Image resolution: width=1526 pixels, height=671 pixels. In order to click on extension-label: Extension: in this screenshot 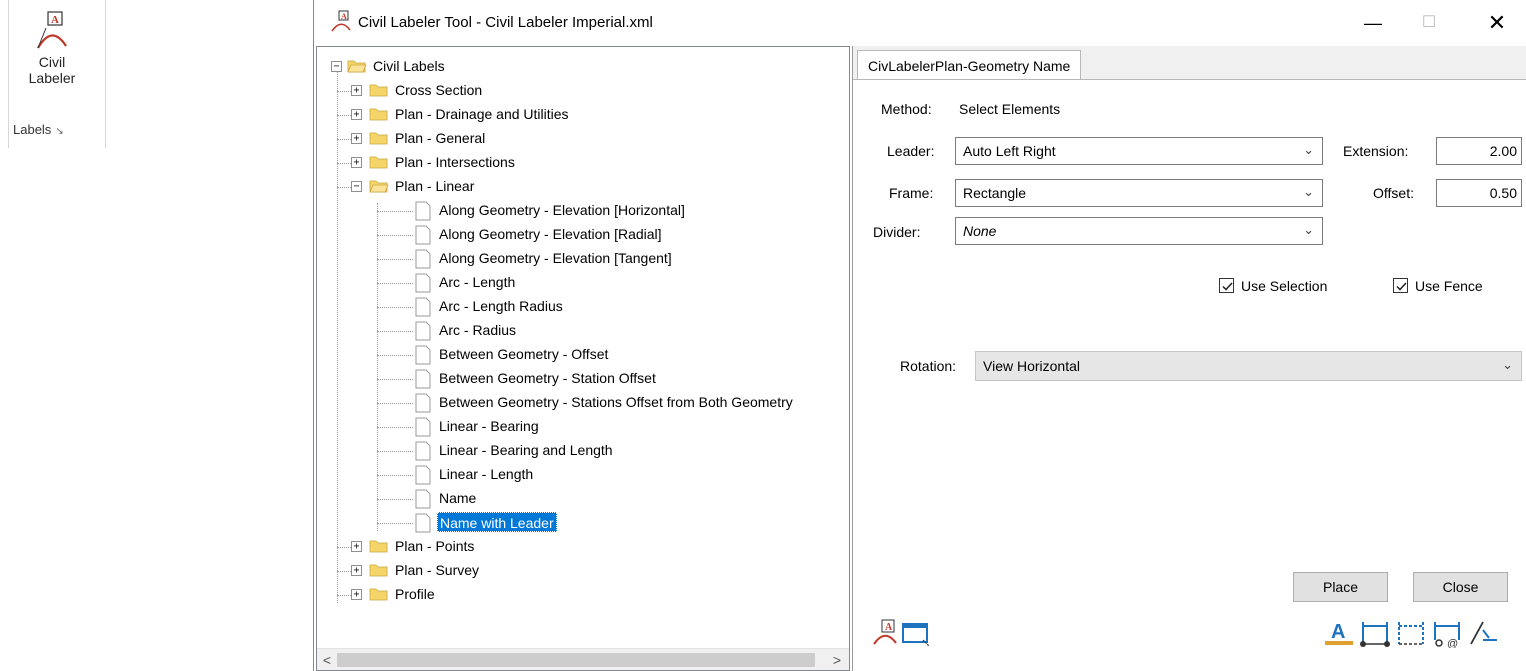, I will do `click(1376, 151)`.